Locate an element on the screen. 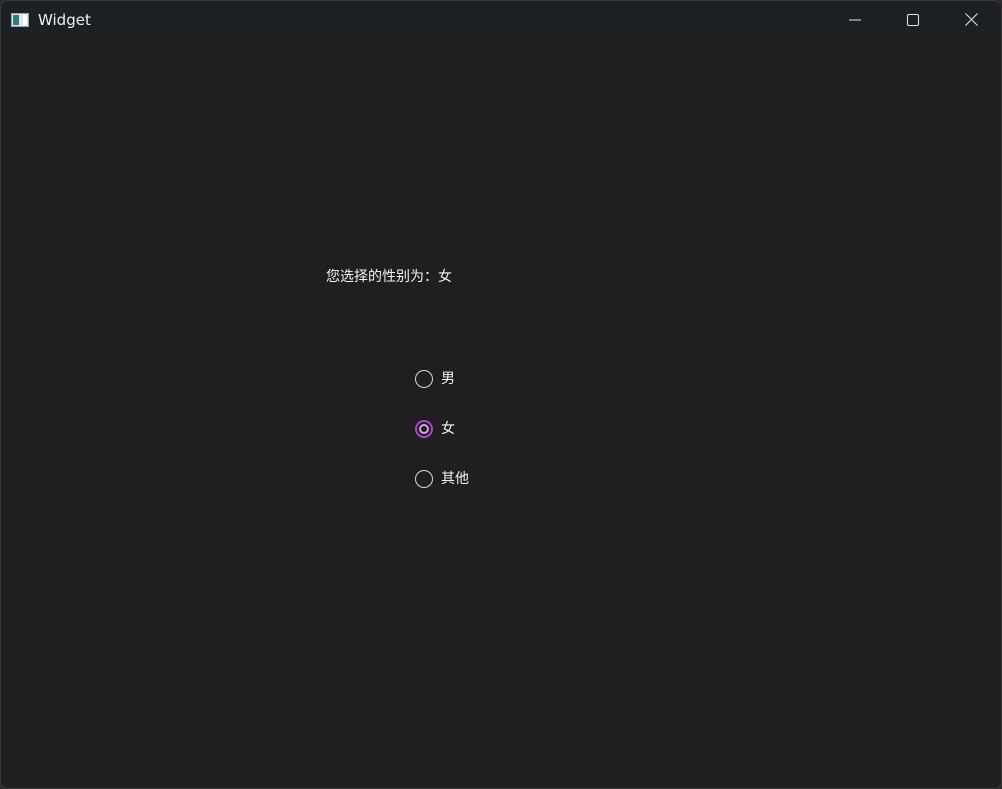  radio-other: 其他 is located at coordinates (442, 479).